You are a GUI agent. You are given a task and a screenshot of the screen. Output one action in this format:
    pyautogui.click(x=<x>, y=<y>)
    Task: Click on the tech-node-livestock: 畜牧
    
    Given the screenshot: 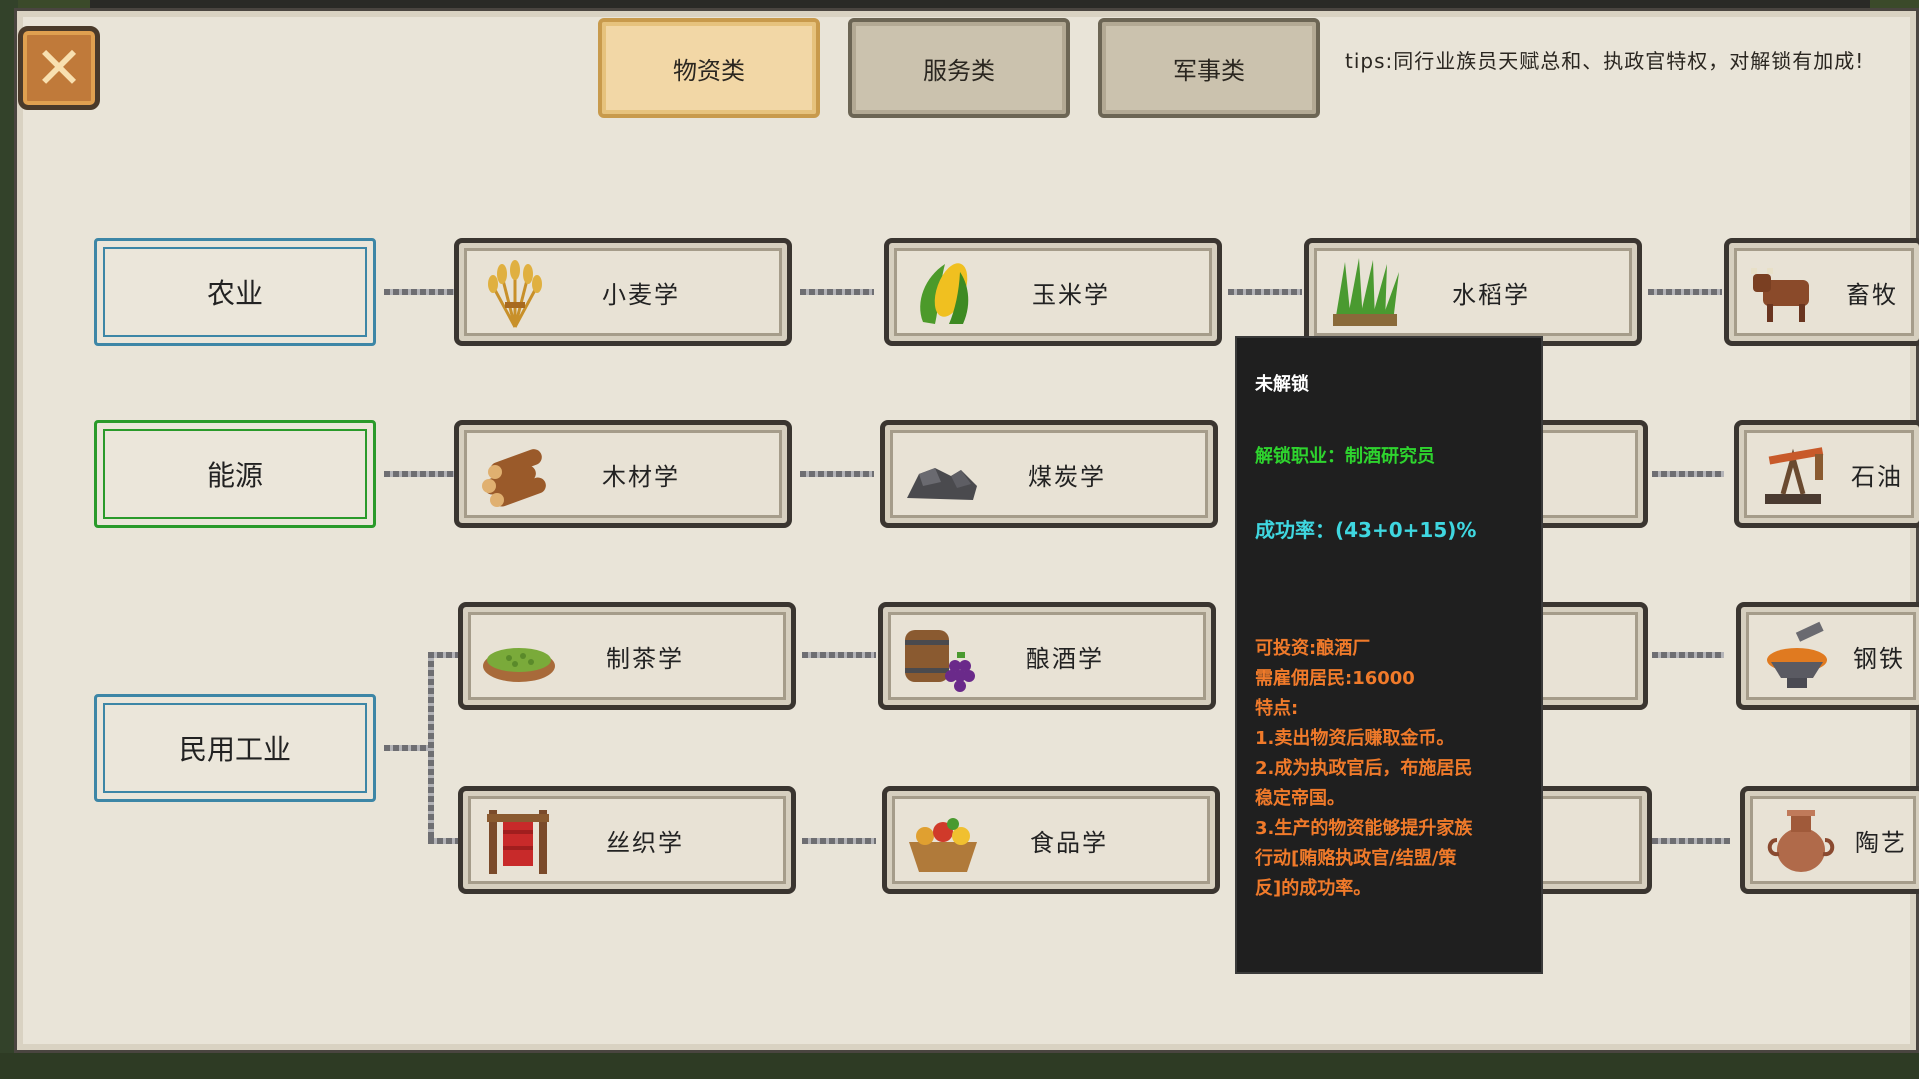 What is the action you would take?
    pyautogui.click(x=1821, y=292)
    